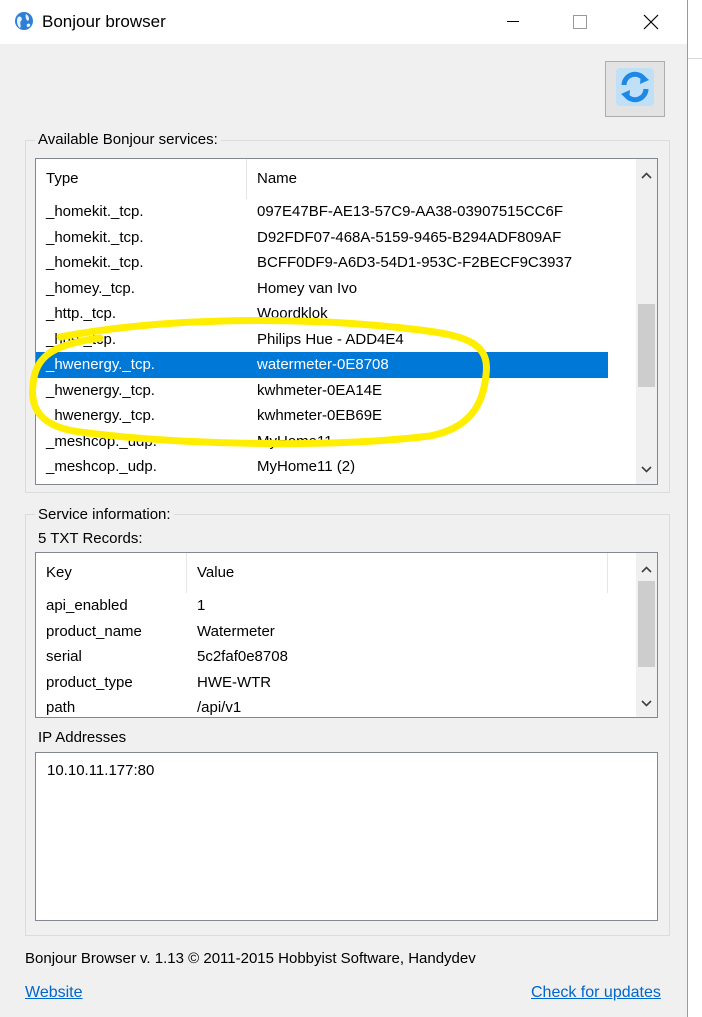 The width and height of the screenshot is (702, 1017). I want to click on column-header-key: Key, so click(111, 573).